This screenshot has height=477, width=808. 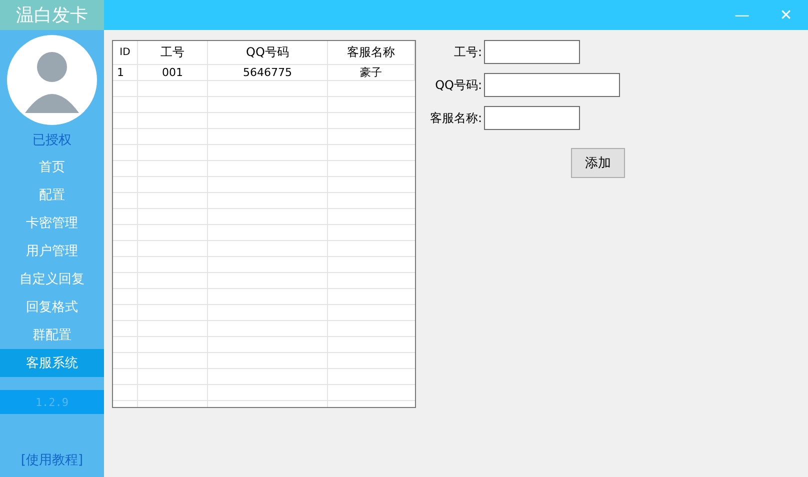 I want to click on nav-item: 客服系统, so click(x=52, y=363).